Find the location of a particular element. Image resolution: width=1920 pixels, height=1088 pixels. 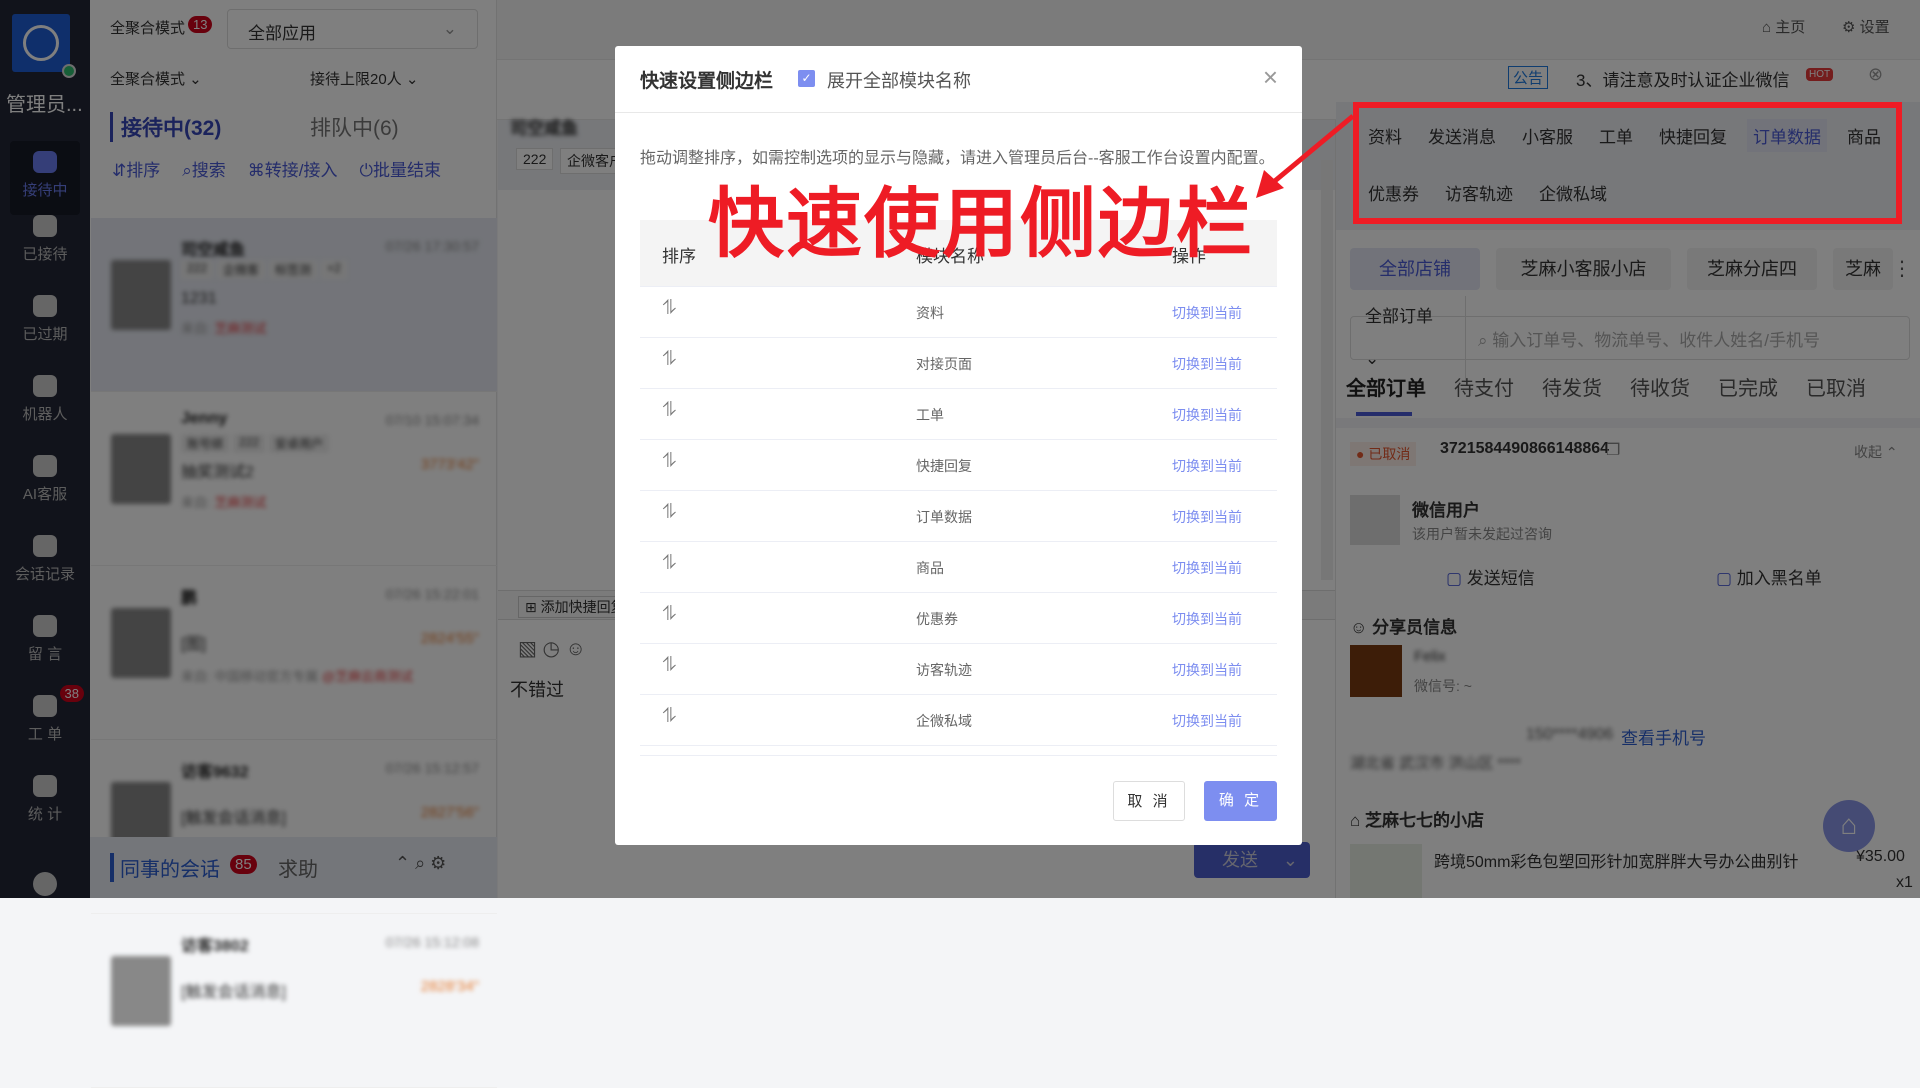

customer-name: 访客3802 is located at coordinates (215, 946).